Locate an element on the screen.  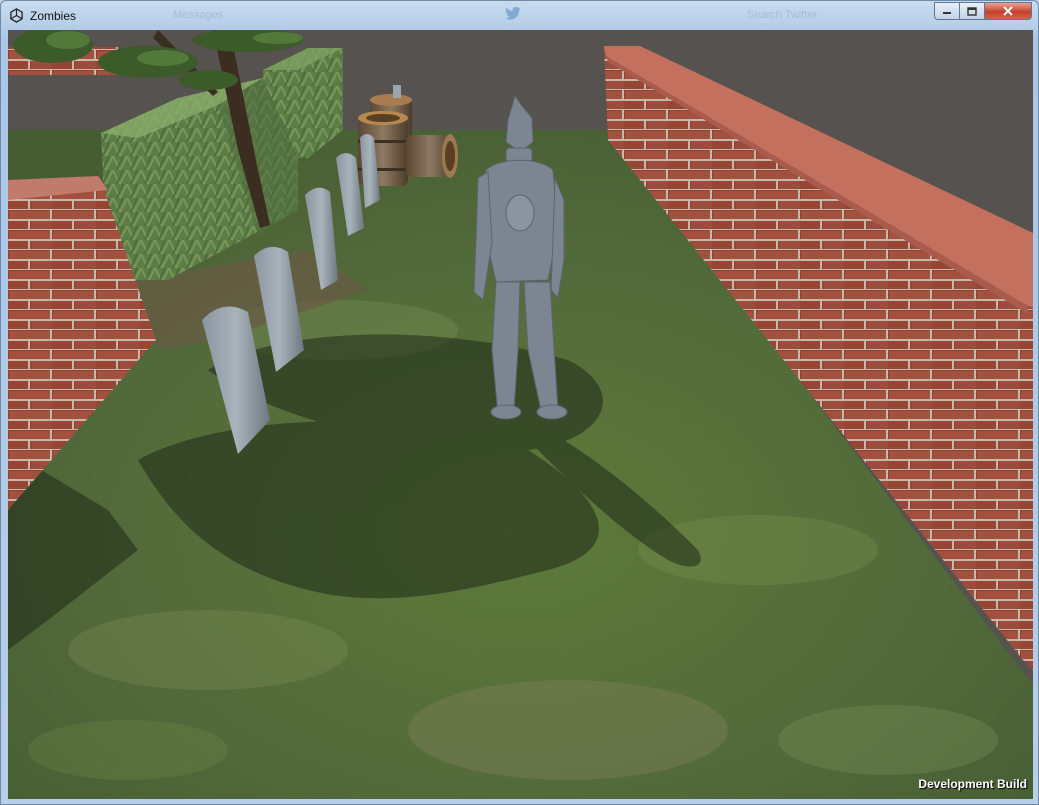
maximize-icon is located at coordinates (972, 11).